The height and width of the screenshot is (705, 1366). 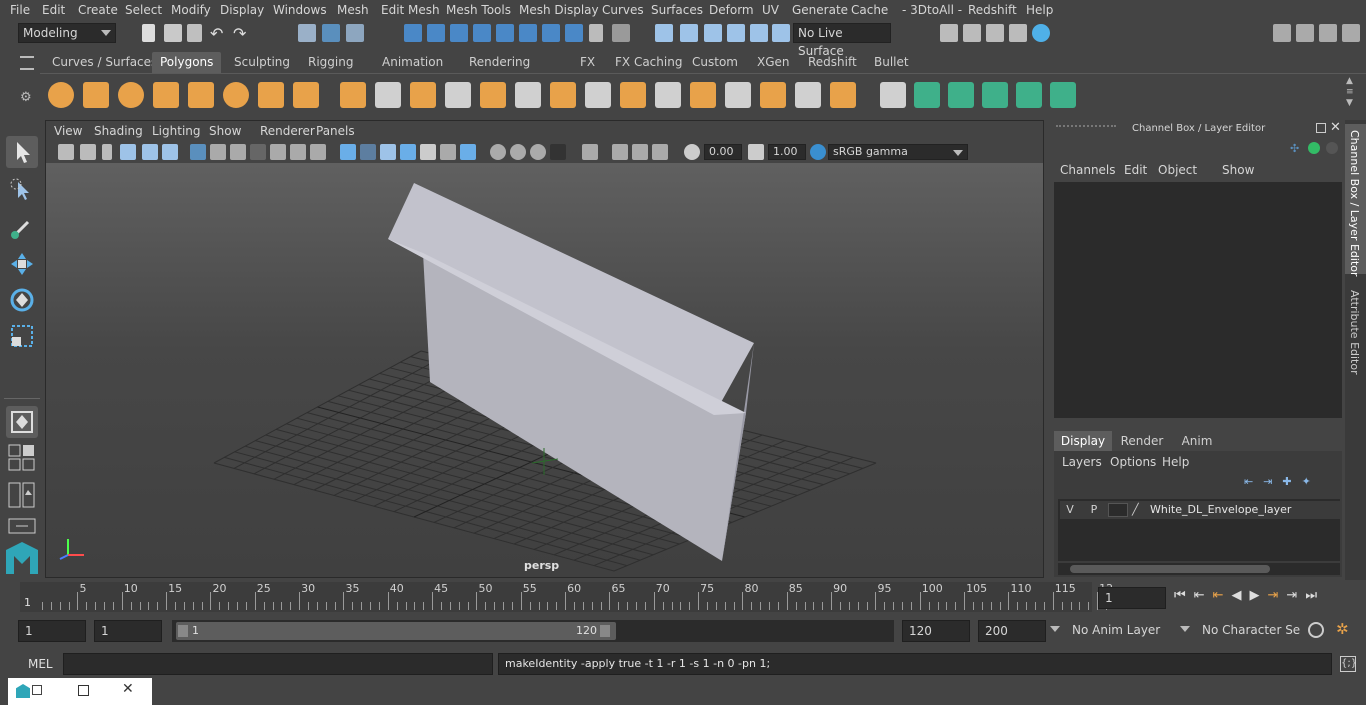 What do you see at coordinates (410, 10) in the screenshot?
I see `menu-item-edit-mesh: Edit Mesh` at bounding box center [410, 10].